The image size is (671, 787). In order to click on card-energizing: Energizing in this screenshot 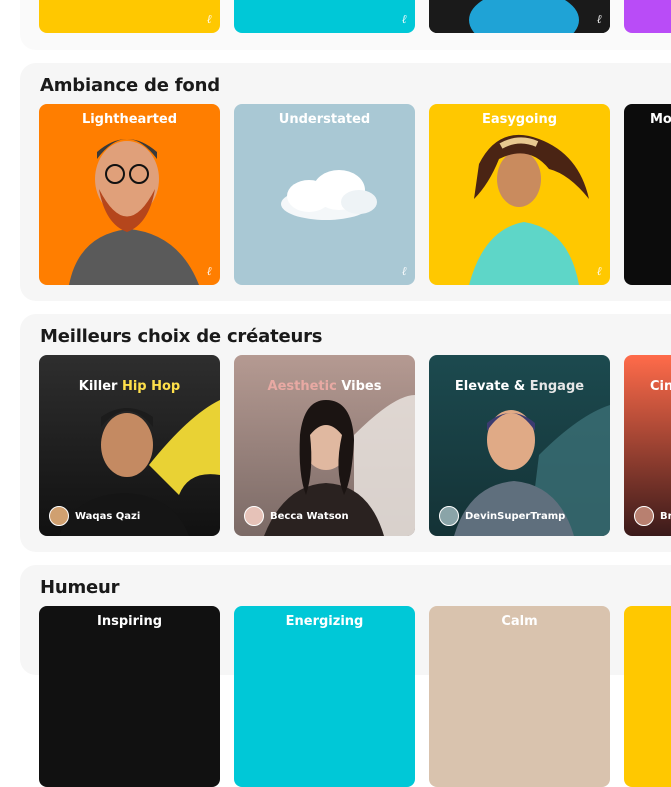, I will do `click(324, 696)`.